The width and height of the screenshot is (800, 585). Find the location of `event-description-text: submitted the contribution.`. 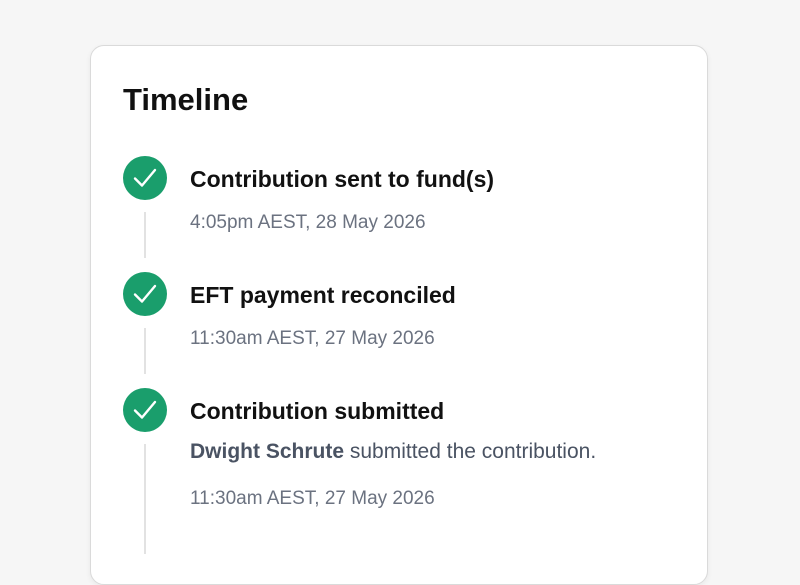

event-description-text: submitted the contribution. is located at coordinates (473, 451).